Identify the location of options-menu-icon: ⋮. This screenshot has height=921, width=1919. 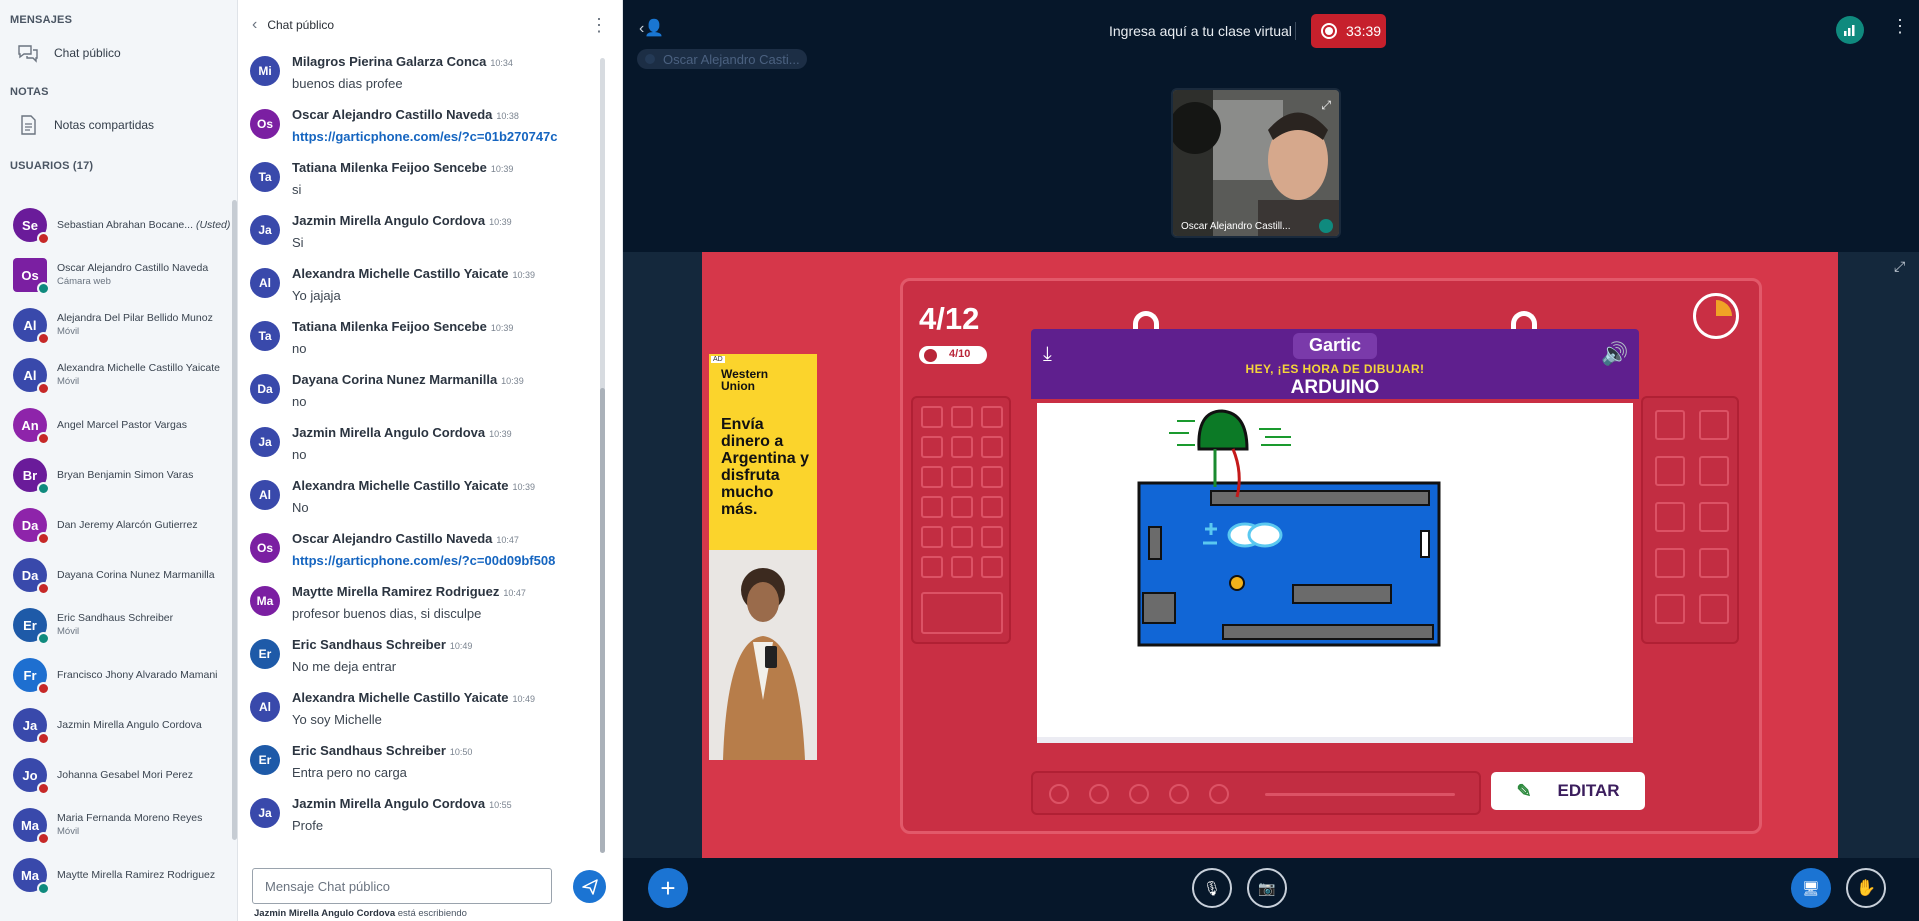
(1900, 26).